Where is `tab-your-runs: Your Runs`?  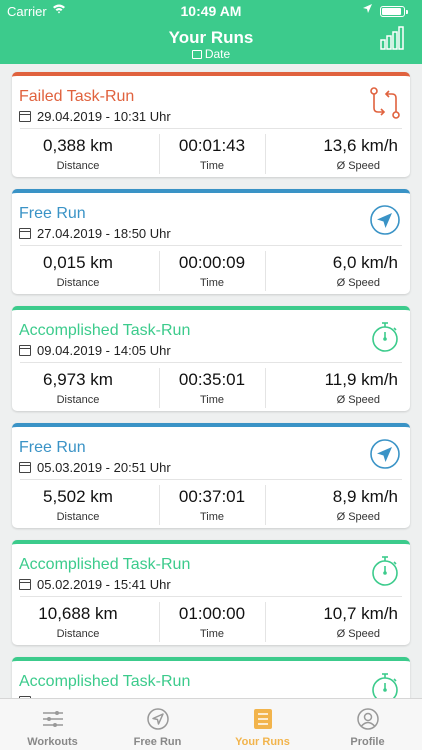 tab-your-runs: Your Runs is located at coordinates (262, 724).